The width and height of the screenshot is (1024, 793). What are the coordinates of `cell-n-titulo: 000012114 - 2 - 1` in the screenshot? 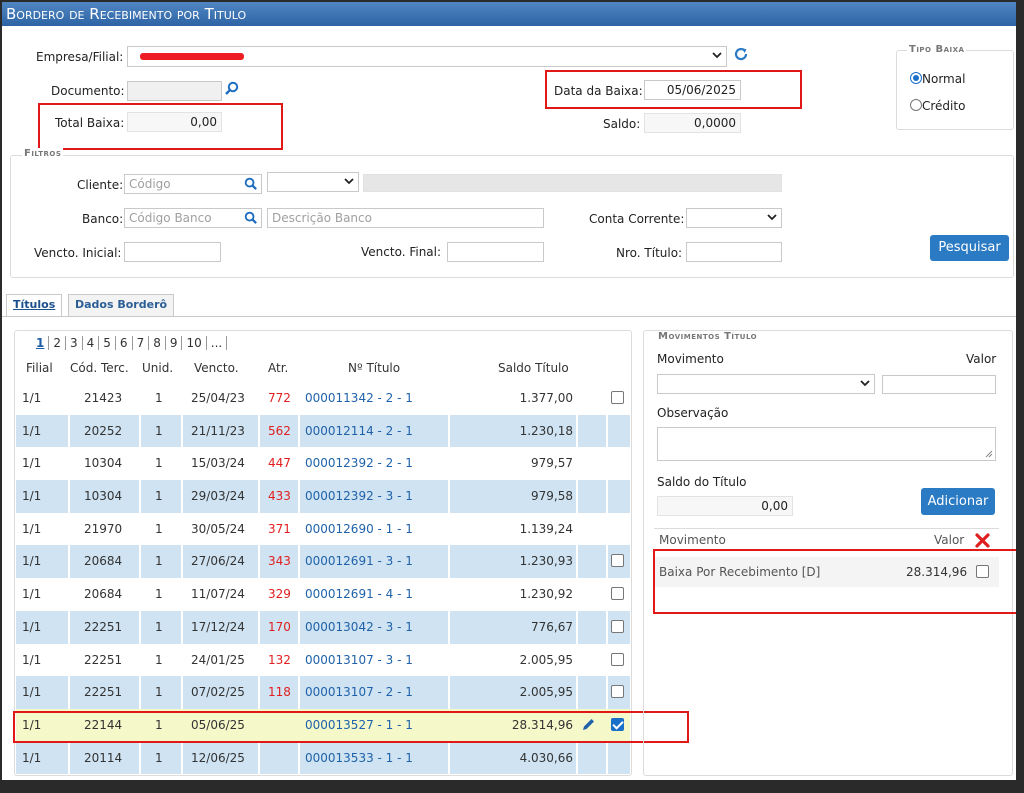 It's located at (359, 431).